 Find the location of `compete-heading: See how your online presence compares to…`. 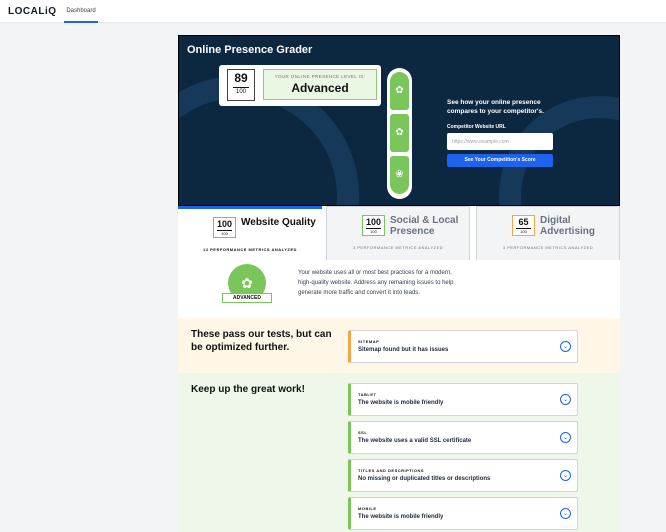

compete-heading: See how your online presence compares to… is located at coordinates (495, 107).